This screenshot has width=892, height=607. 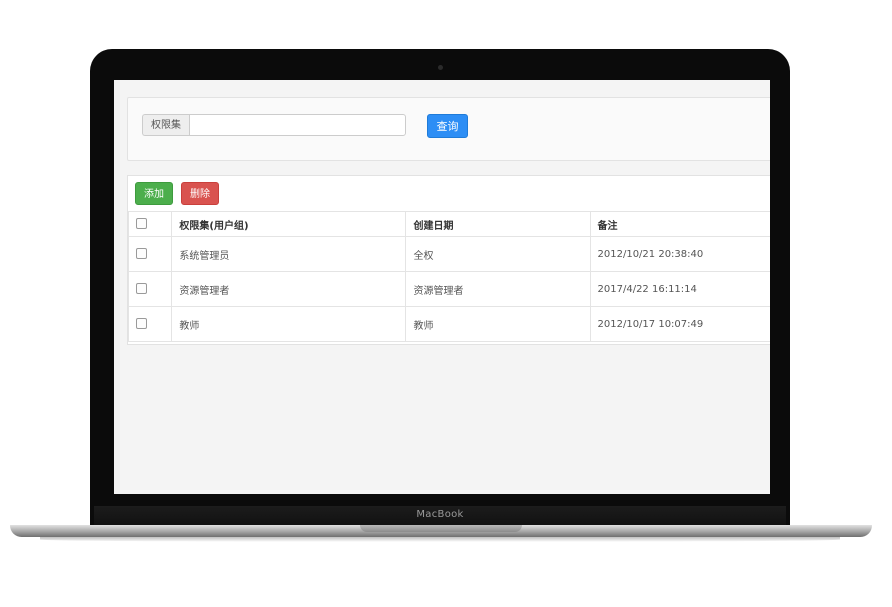 I want to click on cell-note: 2012/10/17 10:07:49, so click(x=679, y=324).